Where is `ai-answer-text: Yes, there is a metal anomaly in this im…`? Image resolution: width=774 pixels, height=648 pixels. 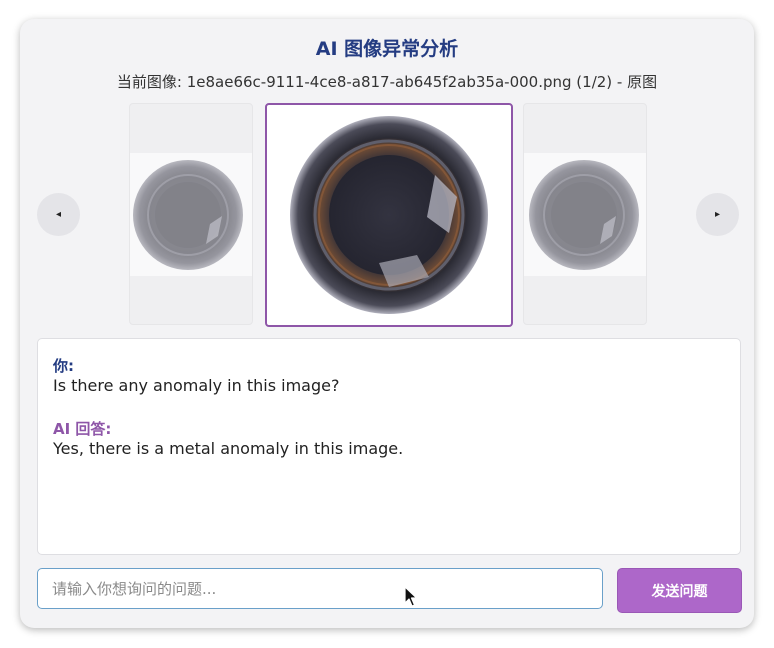
ai-answer-text: Yes, there is a metal anomaly in this im… is located at coordinates (228, 448).